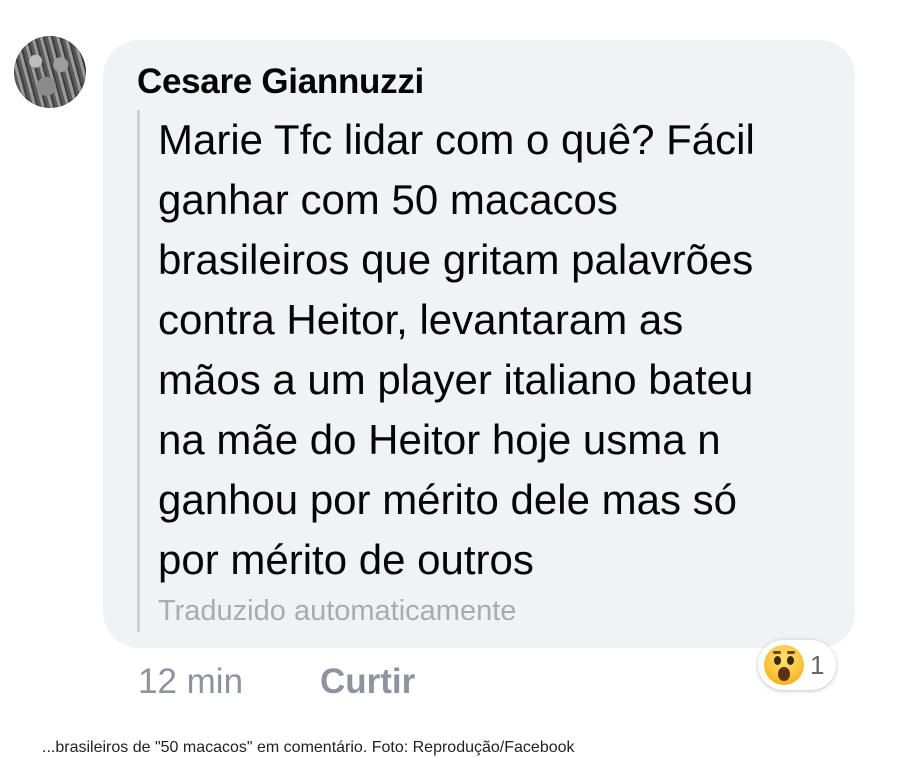 This screenshot has height=758, width=910. Describe the element at coordinates (784, 665) in the screenshot. I see `wow-reaction-icon` at that location.